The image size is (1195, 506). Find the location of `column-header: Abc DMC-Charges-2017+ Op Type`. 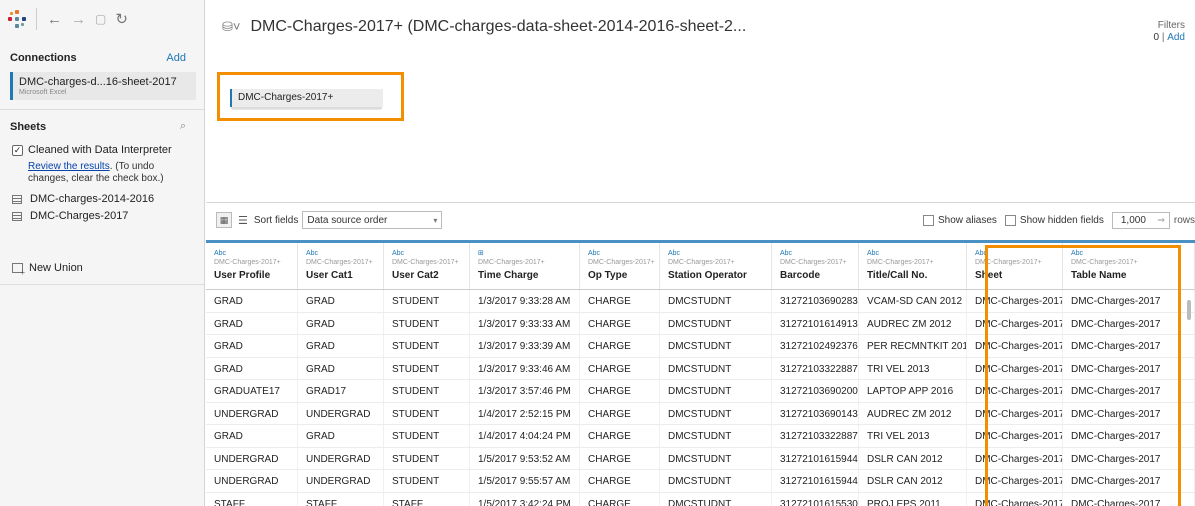

column-header: Abc DMC-Charges-2017+ Op Type is located at coordinates (620, 266).